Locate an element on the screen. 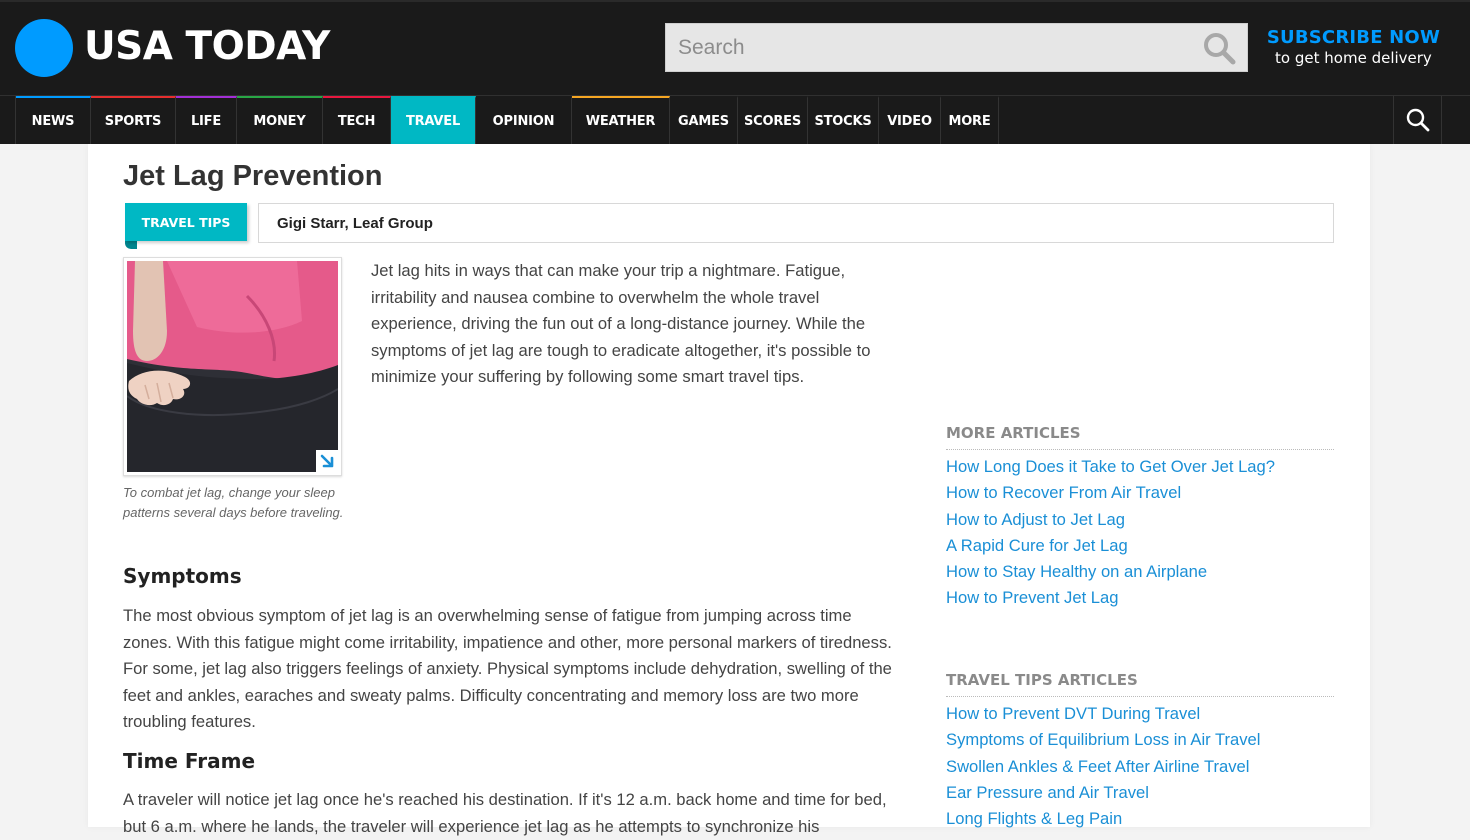 The image size is (1470, 840). article-image is located at coordinates (232, 366).